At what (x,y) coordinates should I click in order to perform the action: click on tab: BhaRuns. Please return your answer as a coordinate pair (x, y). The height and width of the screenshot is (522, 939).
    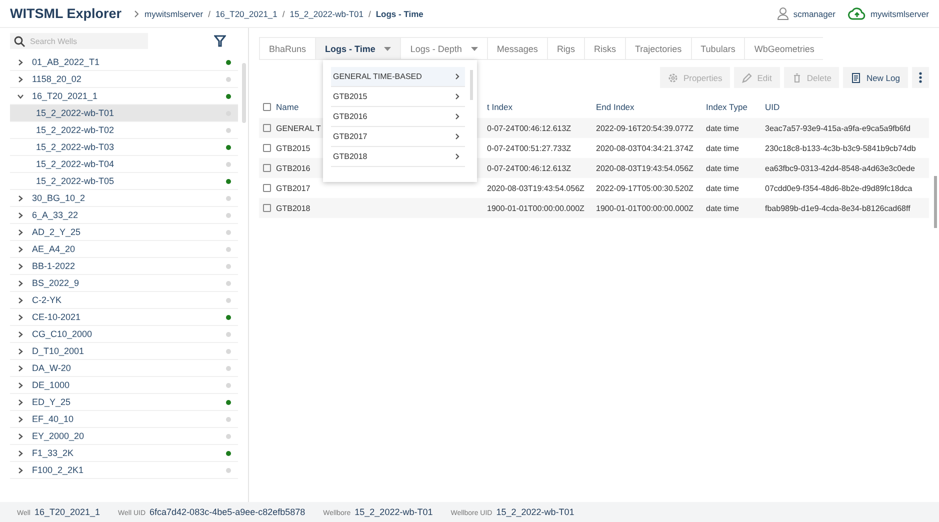
    Looking at the image, I should click on (287, 48).